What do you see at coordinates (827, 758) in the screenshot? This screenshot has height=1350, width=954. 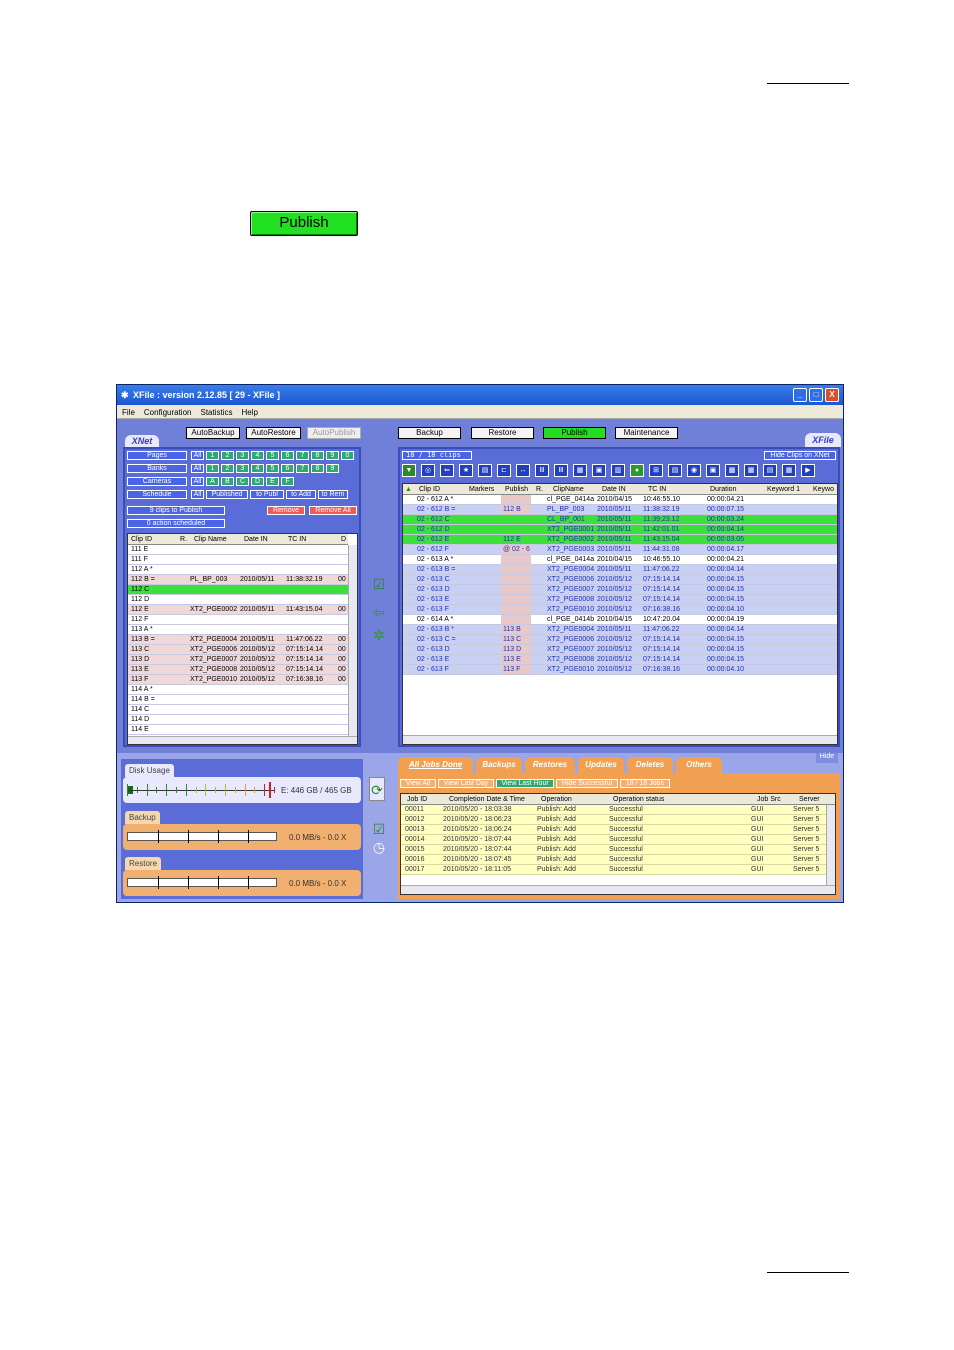 I see `hide-jobs-button: Hide` at bounding box center [827, 758].